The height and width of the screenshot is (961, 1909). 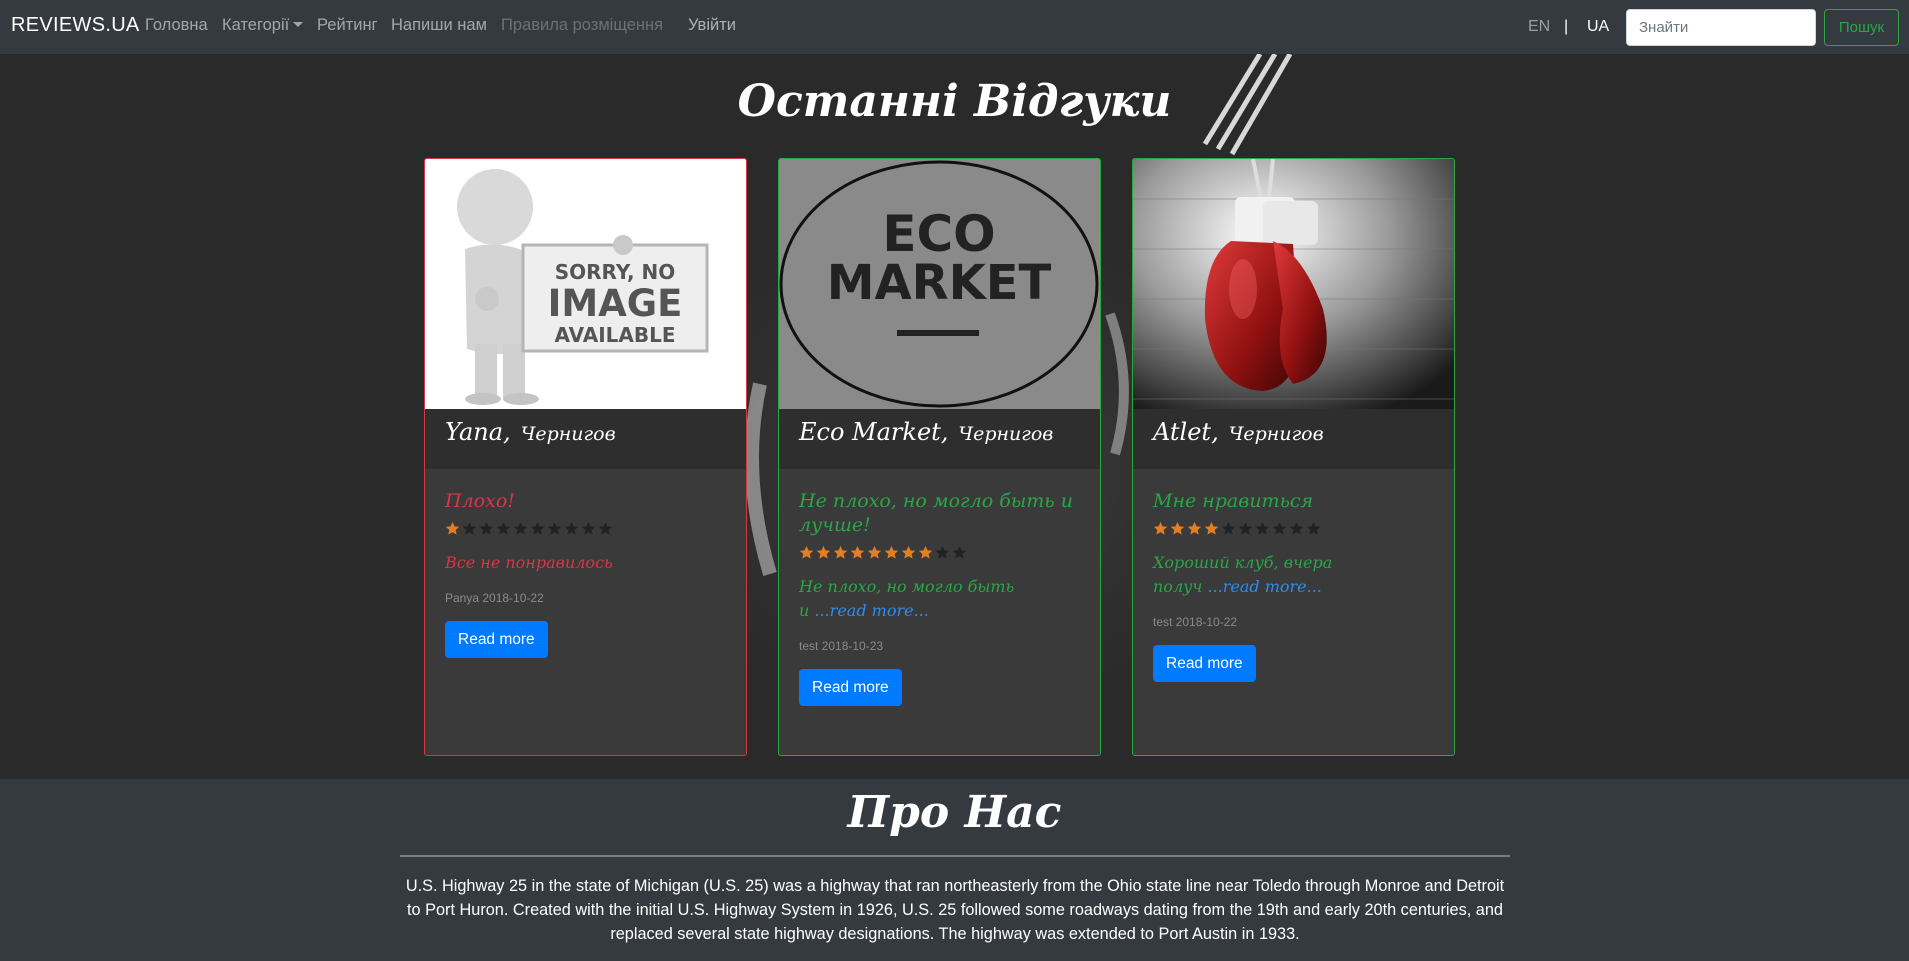 I want to click on card-header: Yana, Чернигов, so click(x=585, y=439).